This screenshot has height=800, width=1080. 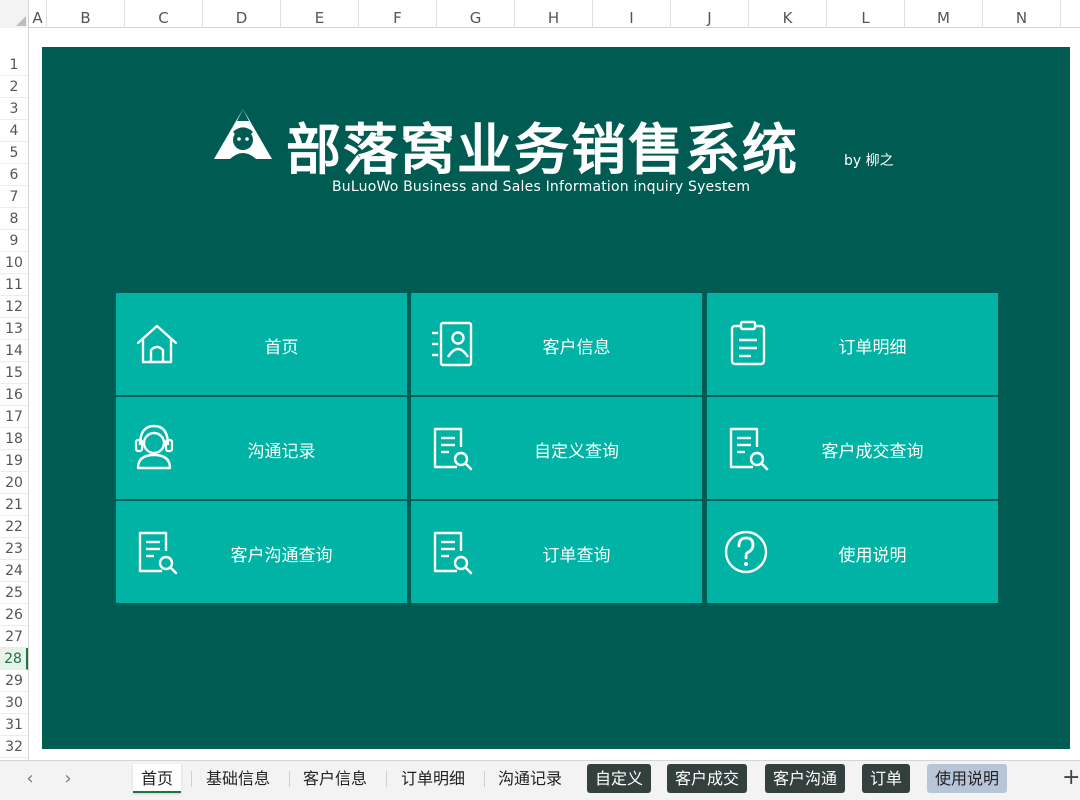 I want to click on row-header-cell: 30, so click(x=14, y=703).